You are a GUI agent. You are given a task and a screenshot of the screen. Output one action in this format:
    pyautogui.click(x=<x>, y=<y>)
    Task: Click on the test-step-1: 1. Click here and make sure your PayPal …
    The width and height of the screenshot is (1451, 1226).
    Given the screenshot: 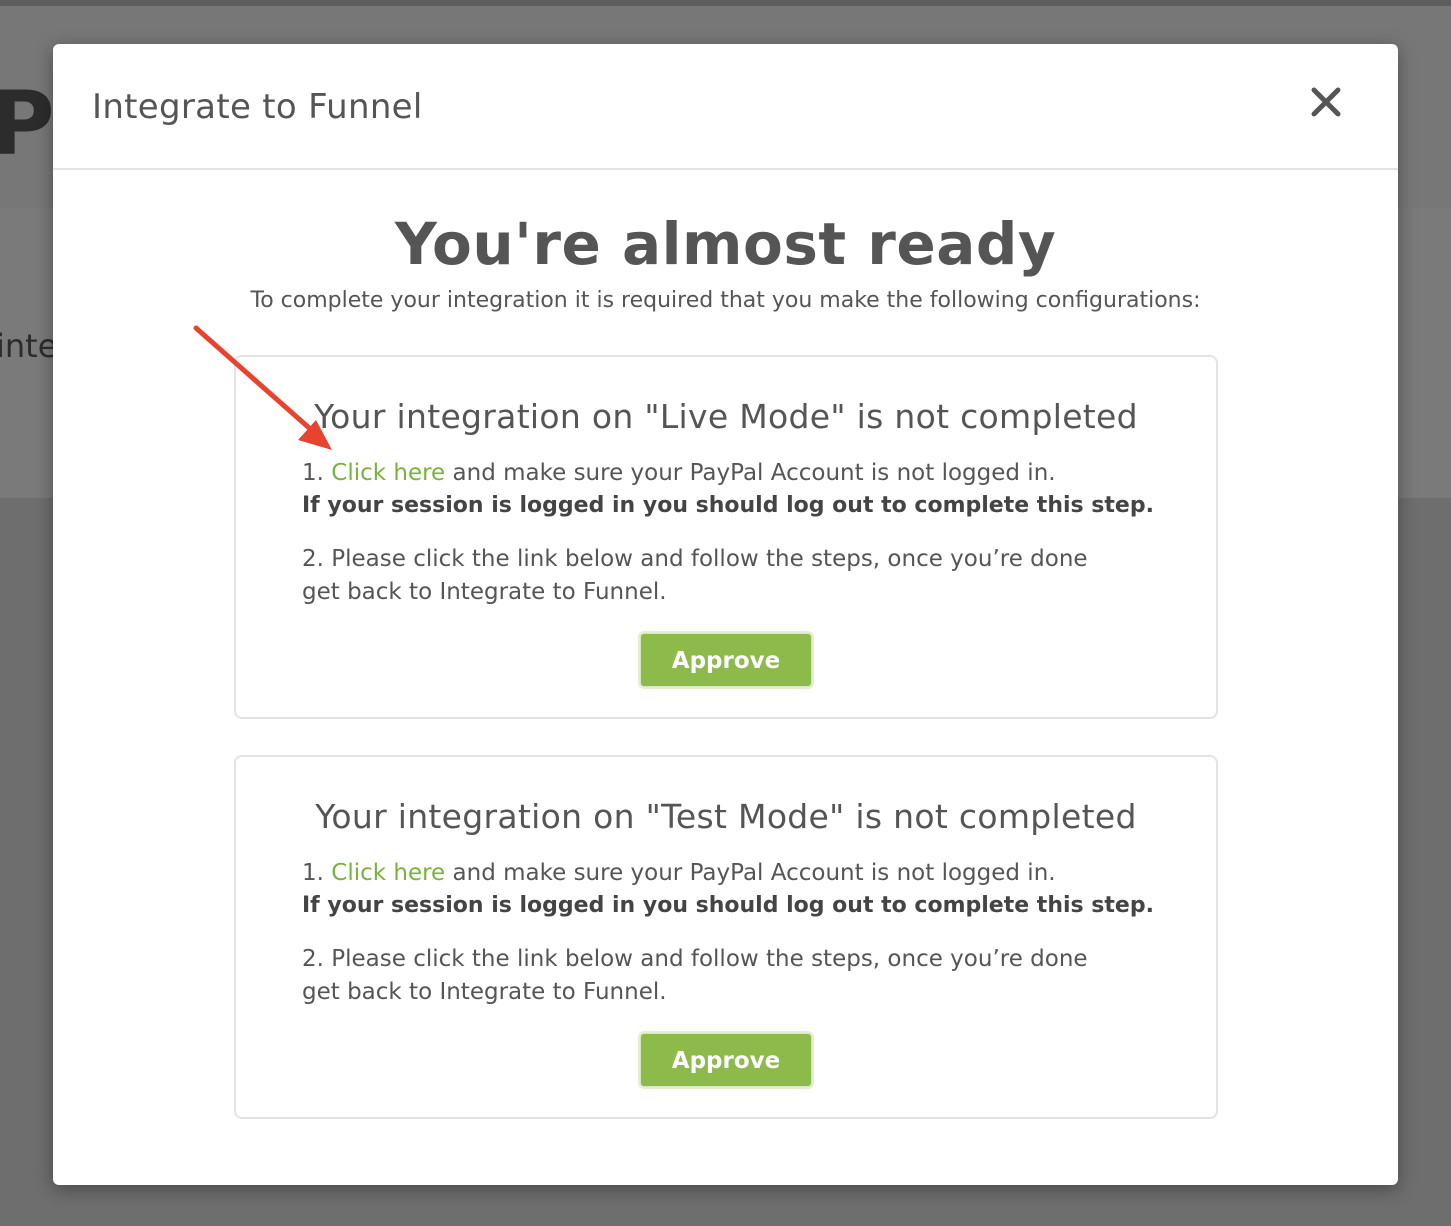 What is the action you would take?
    pyautogui.click(x=742, y=890)
    